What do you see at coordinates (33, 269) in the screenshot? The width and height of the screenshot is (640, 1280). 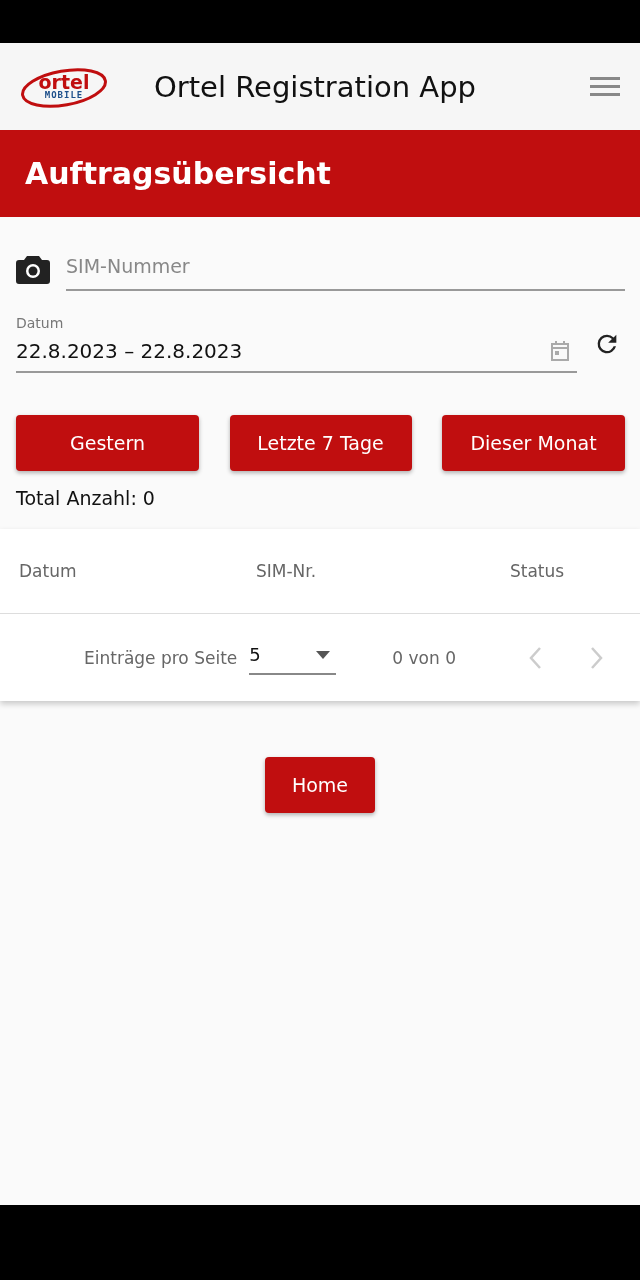 I see `camera-icon` at bounding box center [33, 269].